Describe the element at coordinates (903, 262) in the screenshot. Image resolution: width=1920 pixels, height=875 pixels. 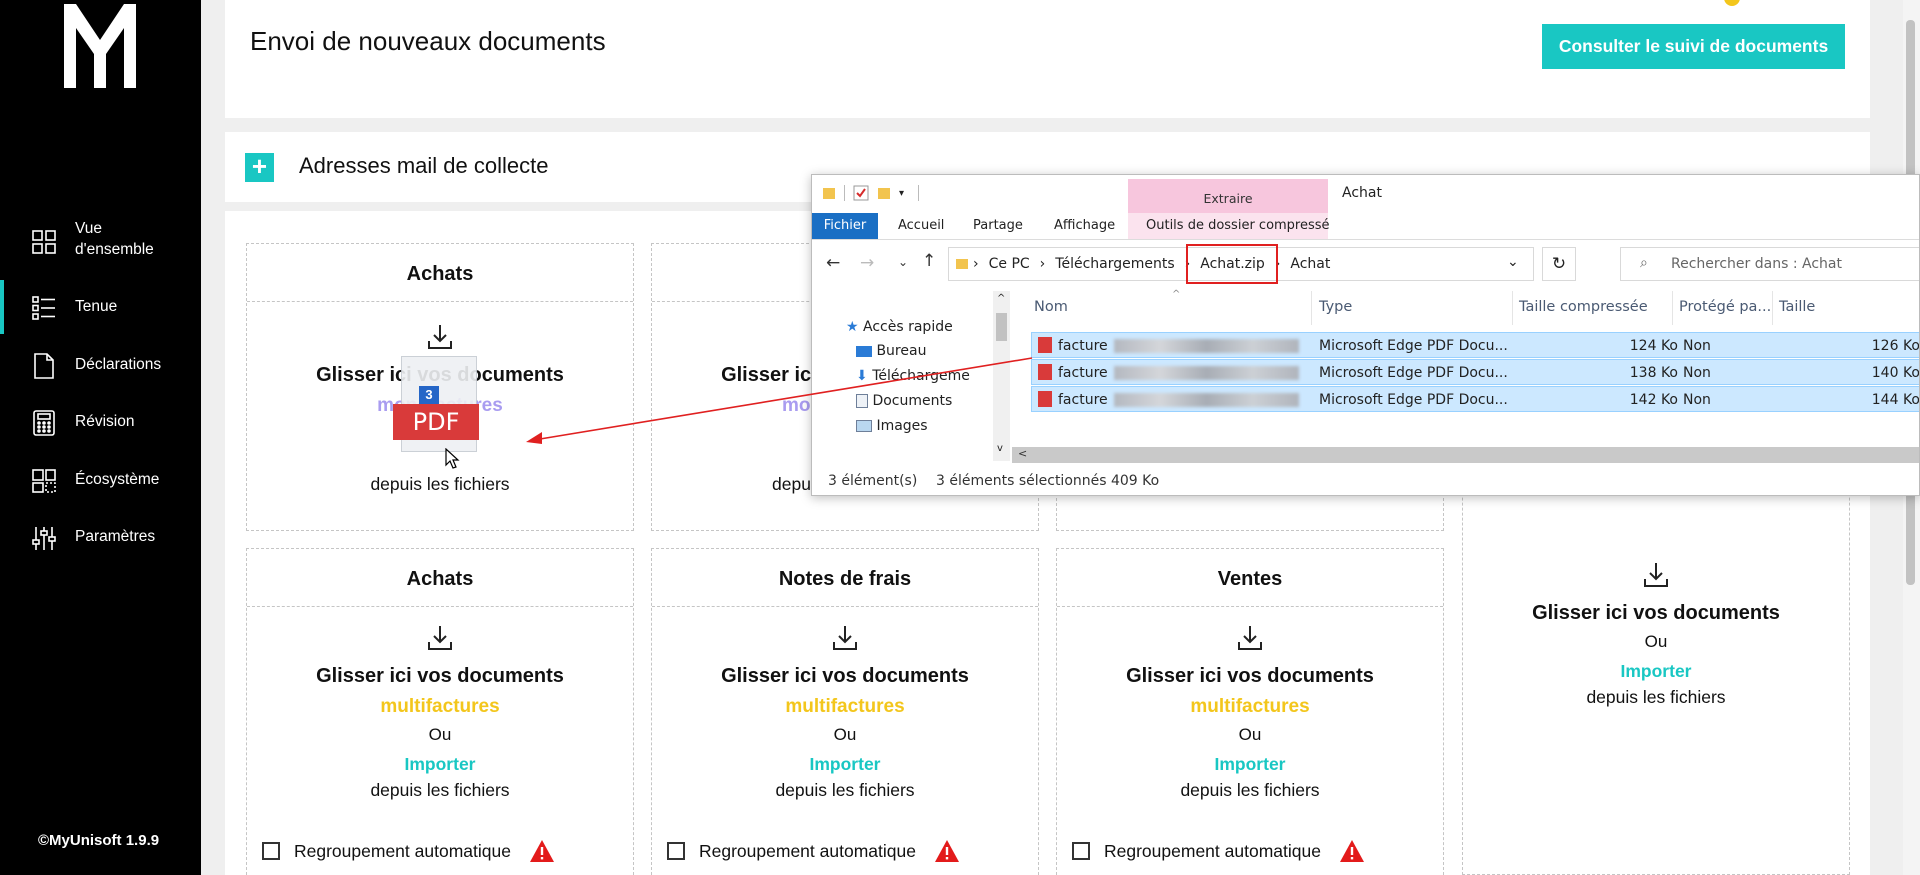
I see `recent-locations-icon: ⌄` at that location.